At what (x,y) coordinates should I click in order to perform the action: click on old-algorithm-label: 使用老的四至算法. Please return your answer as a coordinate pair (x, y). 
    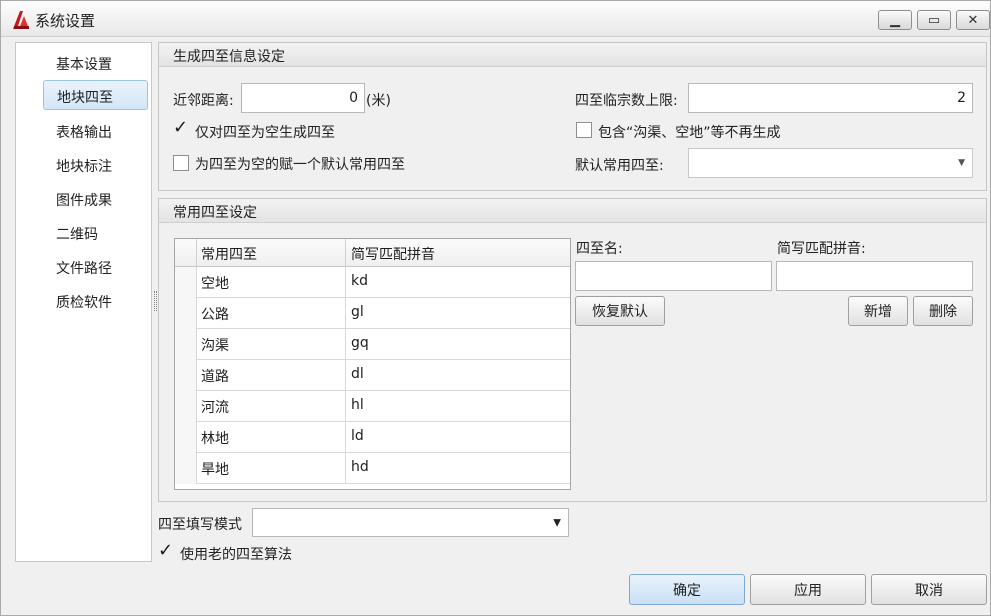
    Looking at the image, I should click on (236, 555).